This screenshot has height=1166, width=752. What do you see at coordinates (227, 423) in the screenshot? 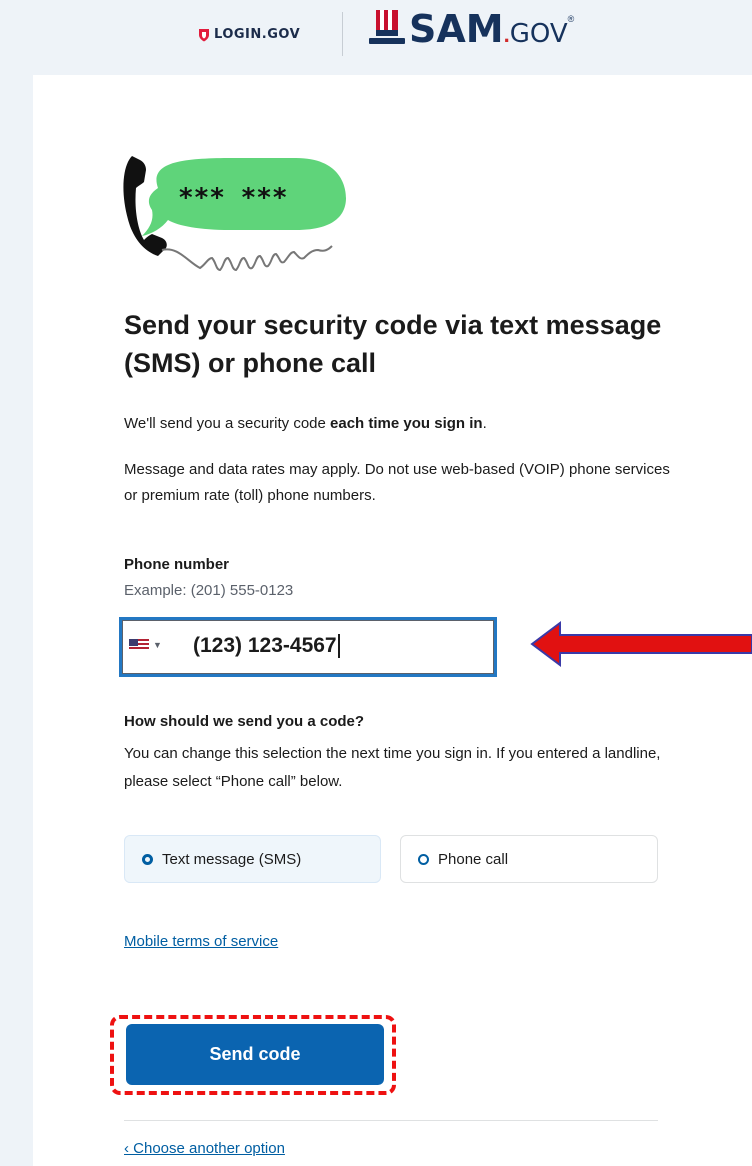
I see `intro-prefix: We'll send you a security code` at bounding box center [227, 423].